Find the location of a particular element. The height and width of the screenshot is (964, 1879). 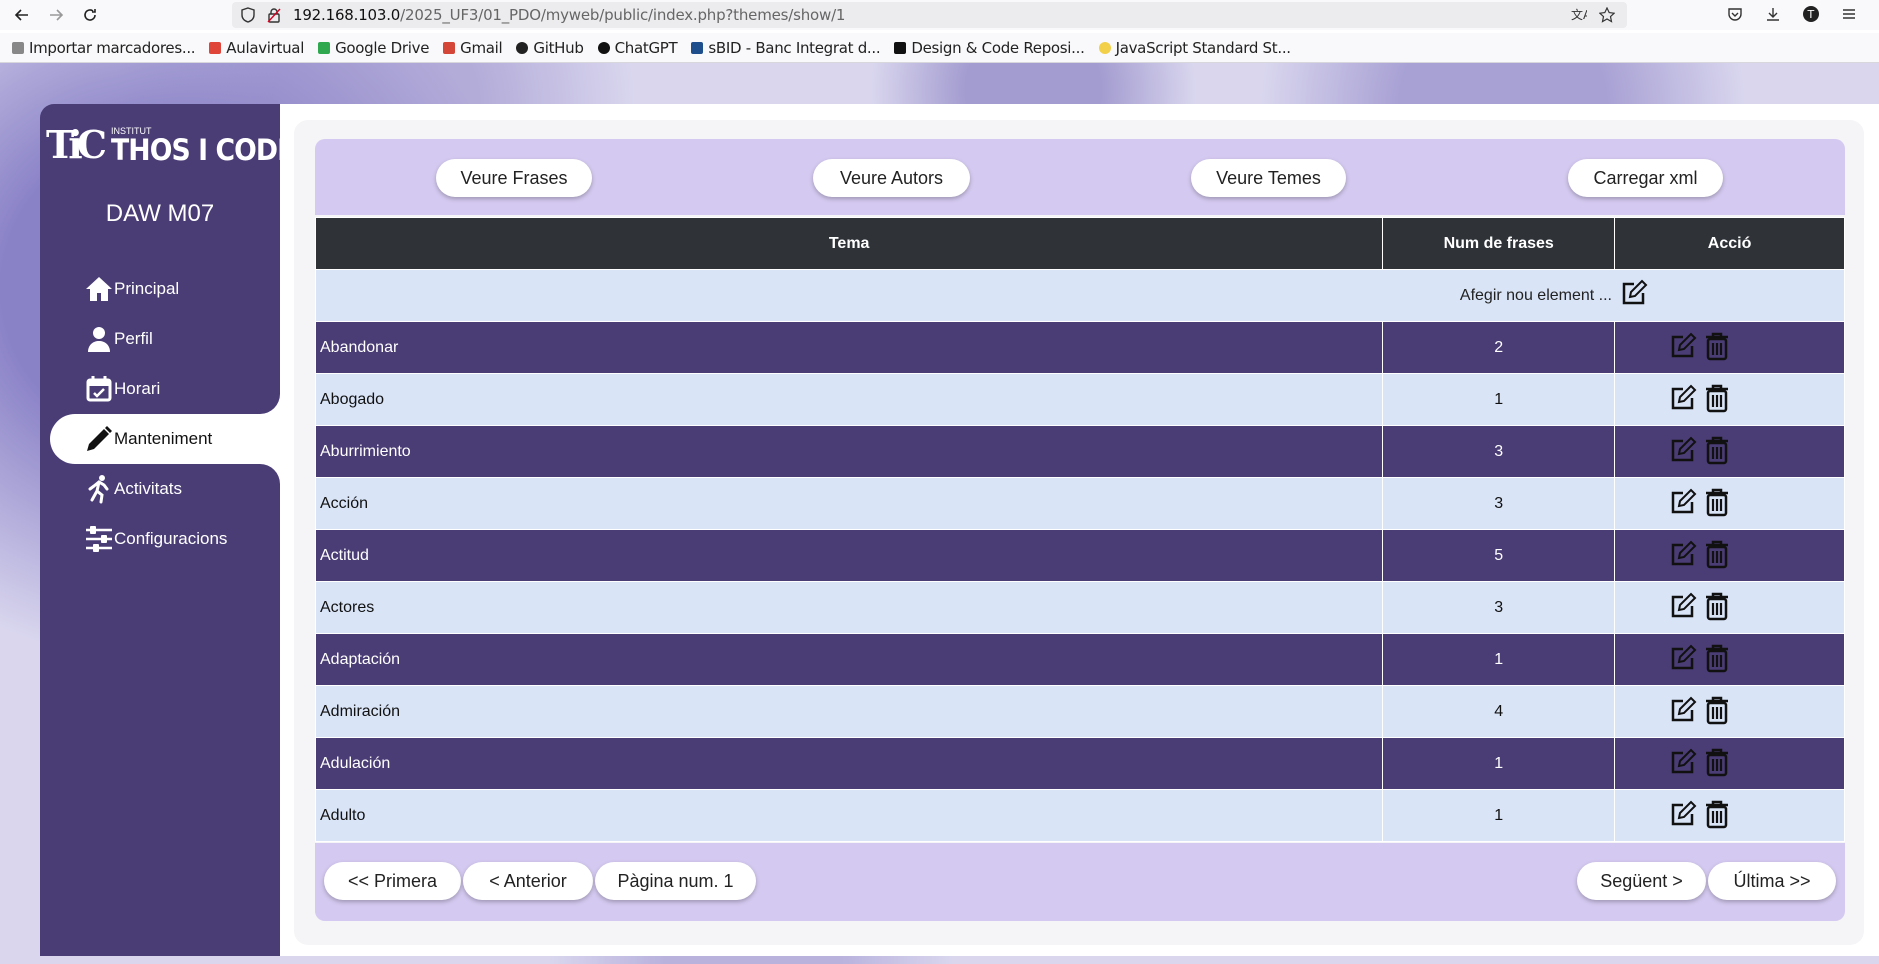

bookmark-chatgpt: ChatGPT is located at coordinates (637, 48).